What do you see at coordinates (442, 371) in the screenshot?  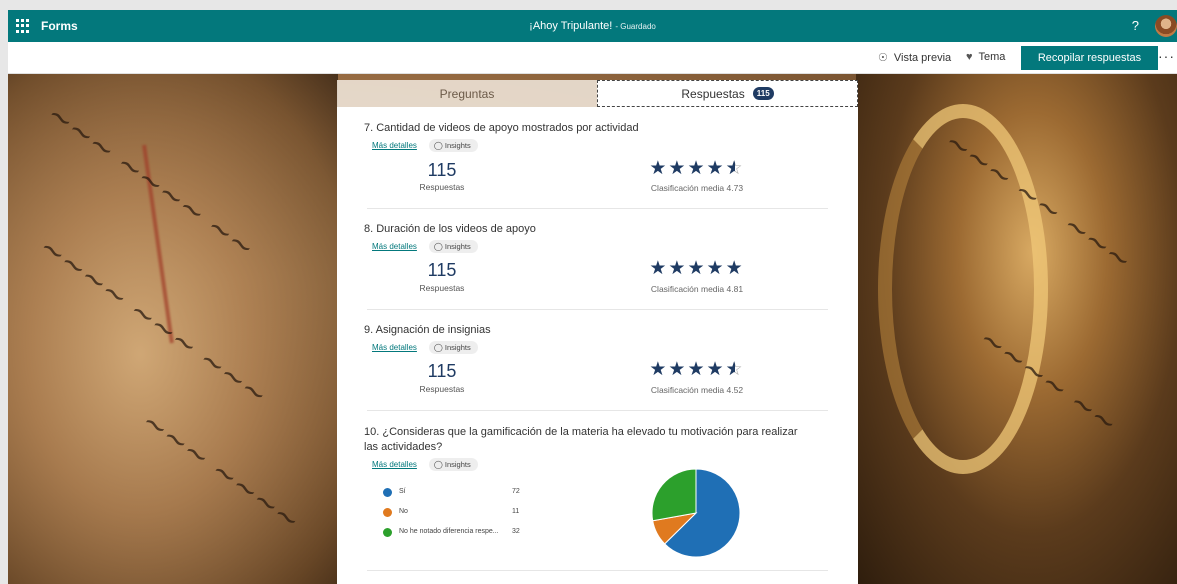 I see `question-9-response-count: 115` at bounding box center [442, 371].